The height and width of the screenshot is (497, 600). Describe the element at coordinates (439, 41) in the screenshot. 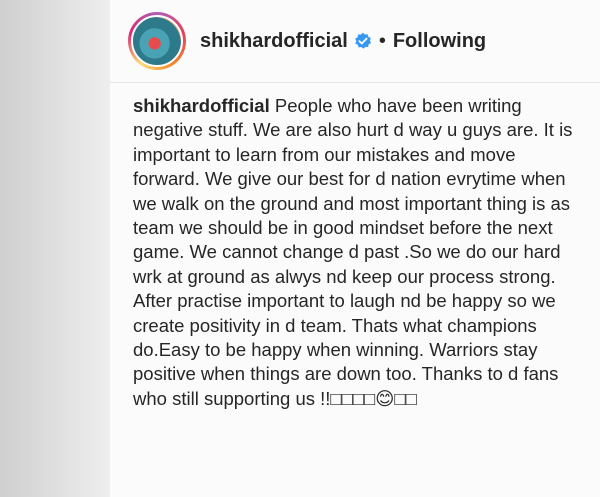

I see `following-button: Following` at that location.